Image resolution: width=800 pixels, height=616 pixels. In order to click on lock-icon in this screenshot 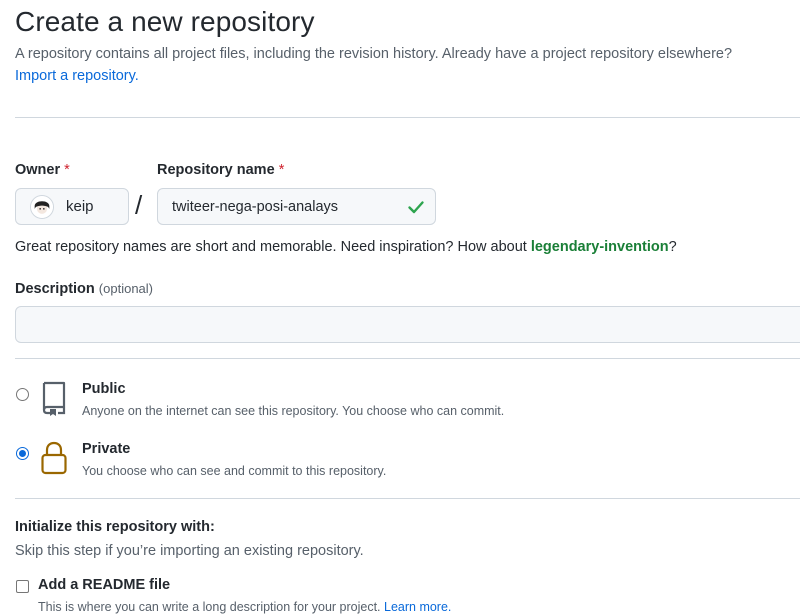, I will do `click(54, 458)`.